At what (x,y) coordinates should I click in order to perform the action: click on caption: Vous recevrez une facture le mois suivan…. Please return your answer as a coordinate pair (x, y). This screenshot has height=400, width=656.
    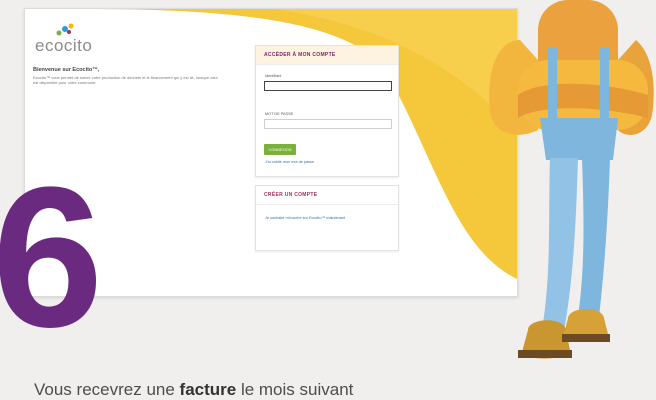
    Looking at the image, I should click on (193, 390).